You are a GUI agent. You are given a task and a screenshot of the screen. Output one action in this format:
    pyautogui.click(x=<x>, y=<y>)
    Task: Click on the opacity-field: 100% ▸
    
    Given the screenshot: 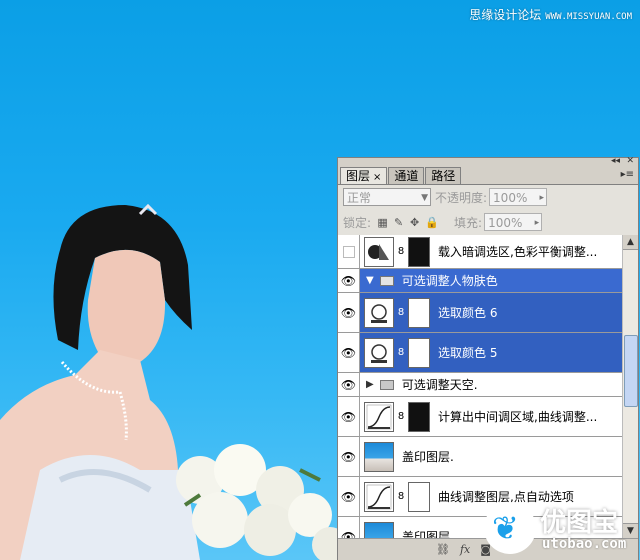 What is the action you would take?
    pyautogui.click(x=518, y=197)
    